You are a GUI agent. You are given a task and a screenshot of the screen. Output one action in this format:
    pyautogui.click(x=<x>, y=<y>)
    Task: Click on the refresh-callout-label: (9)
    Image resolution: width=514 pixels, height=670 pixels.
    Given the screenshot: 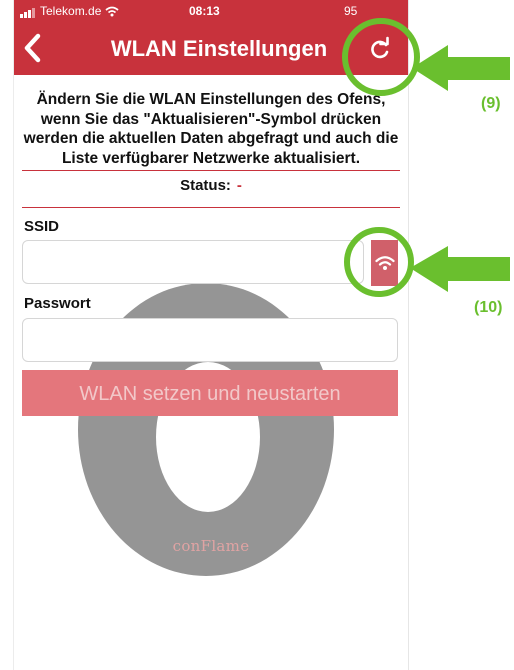 What is the action you would take?
    pyautogui.click(x=491, y=103)
    